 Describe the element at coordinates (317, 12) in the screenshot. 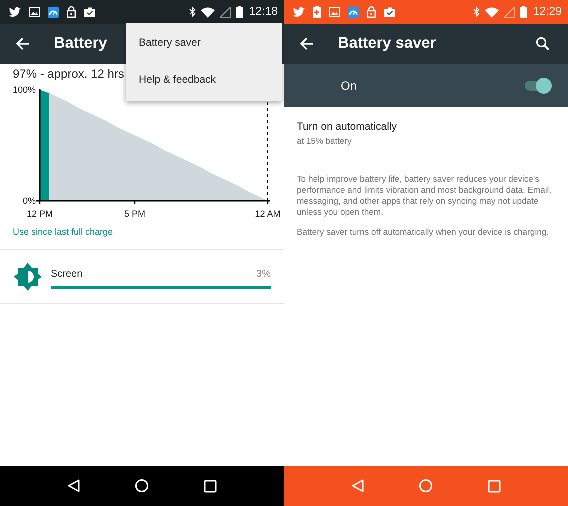

I see `battery-plus-icon` at that location.